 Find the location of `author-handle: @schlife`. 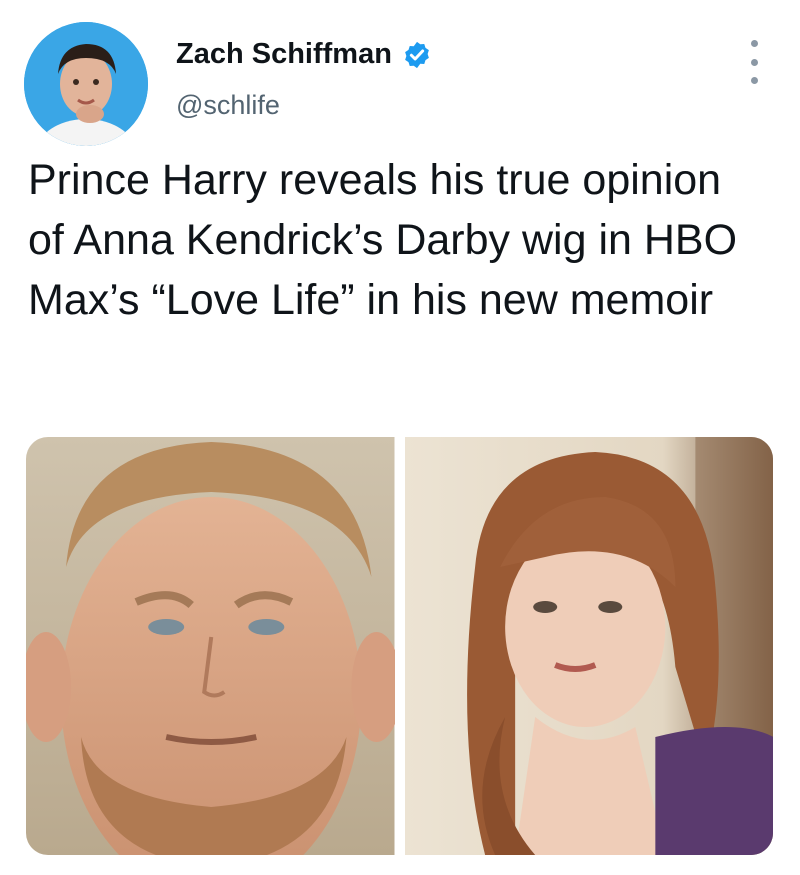

author-handle: @schlife is located at coordinates (228, 105).